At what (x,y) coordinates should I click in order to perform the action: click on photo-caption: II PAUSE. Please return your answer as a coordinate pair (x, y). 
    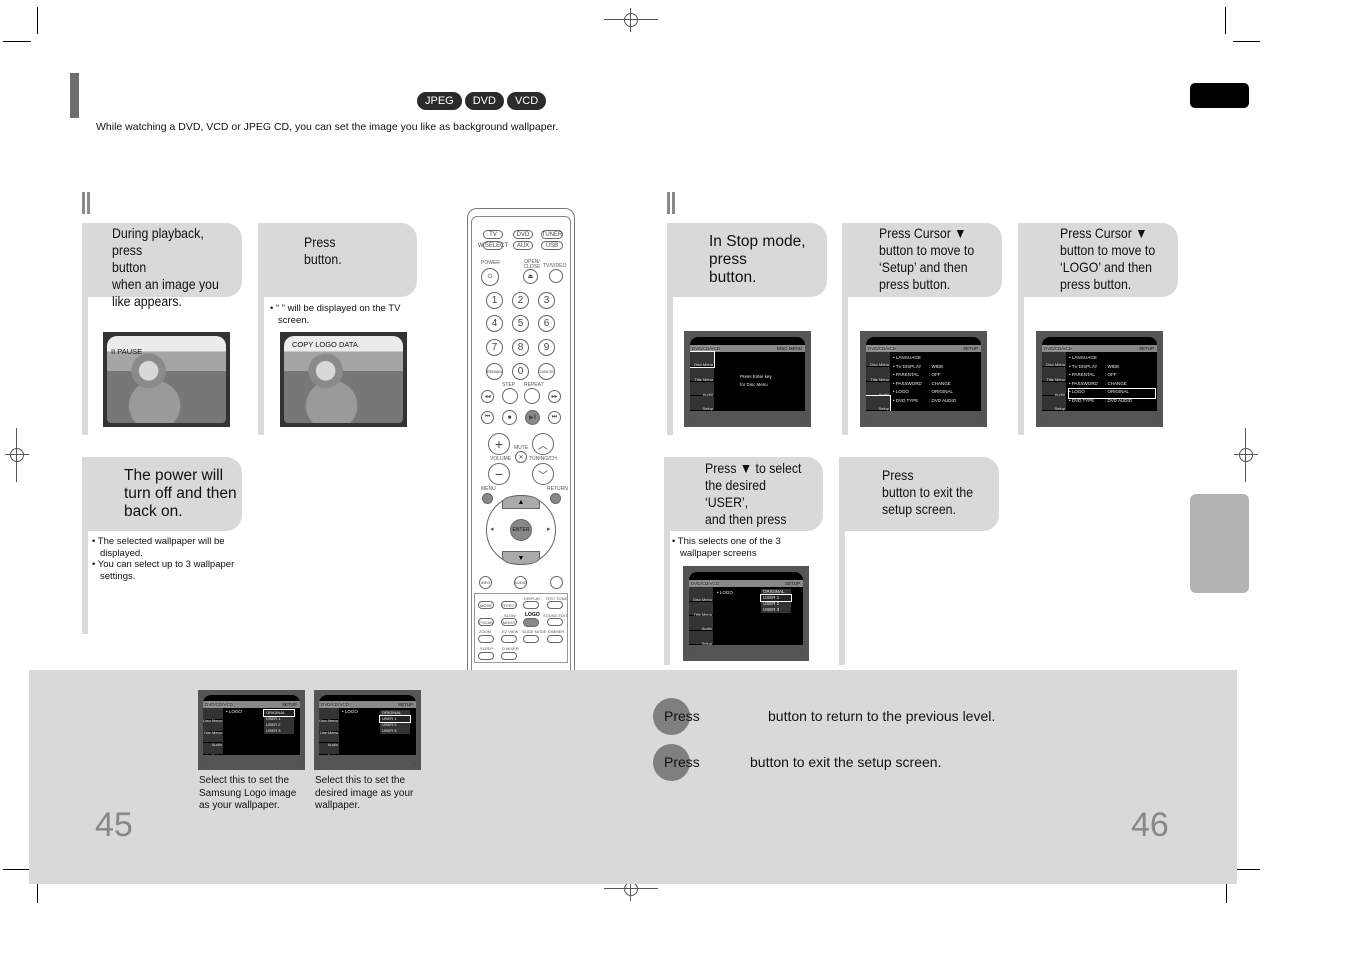
    Looking at the image, I should click on (127, 351).